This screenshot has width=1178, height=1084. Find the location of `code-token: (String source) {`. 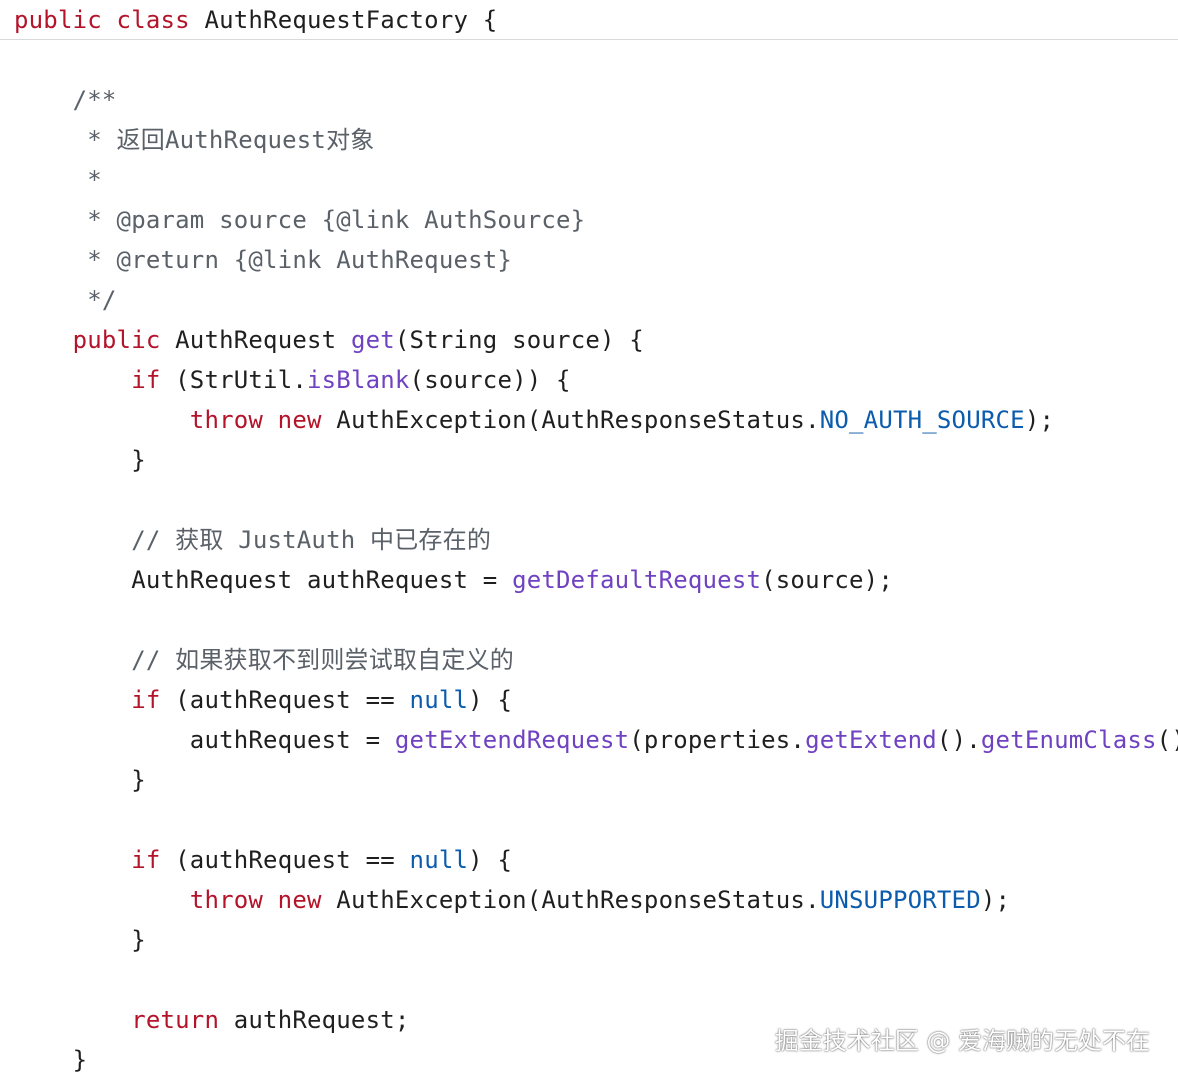

code-token: (String source) { is located at coordinates (519, 340).